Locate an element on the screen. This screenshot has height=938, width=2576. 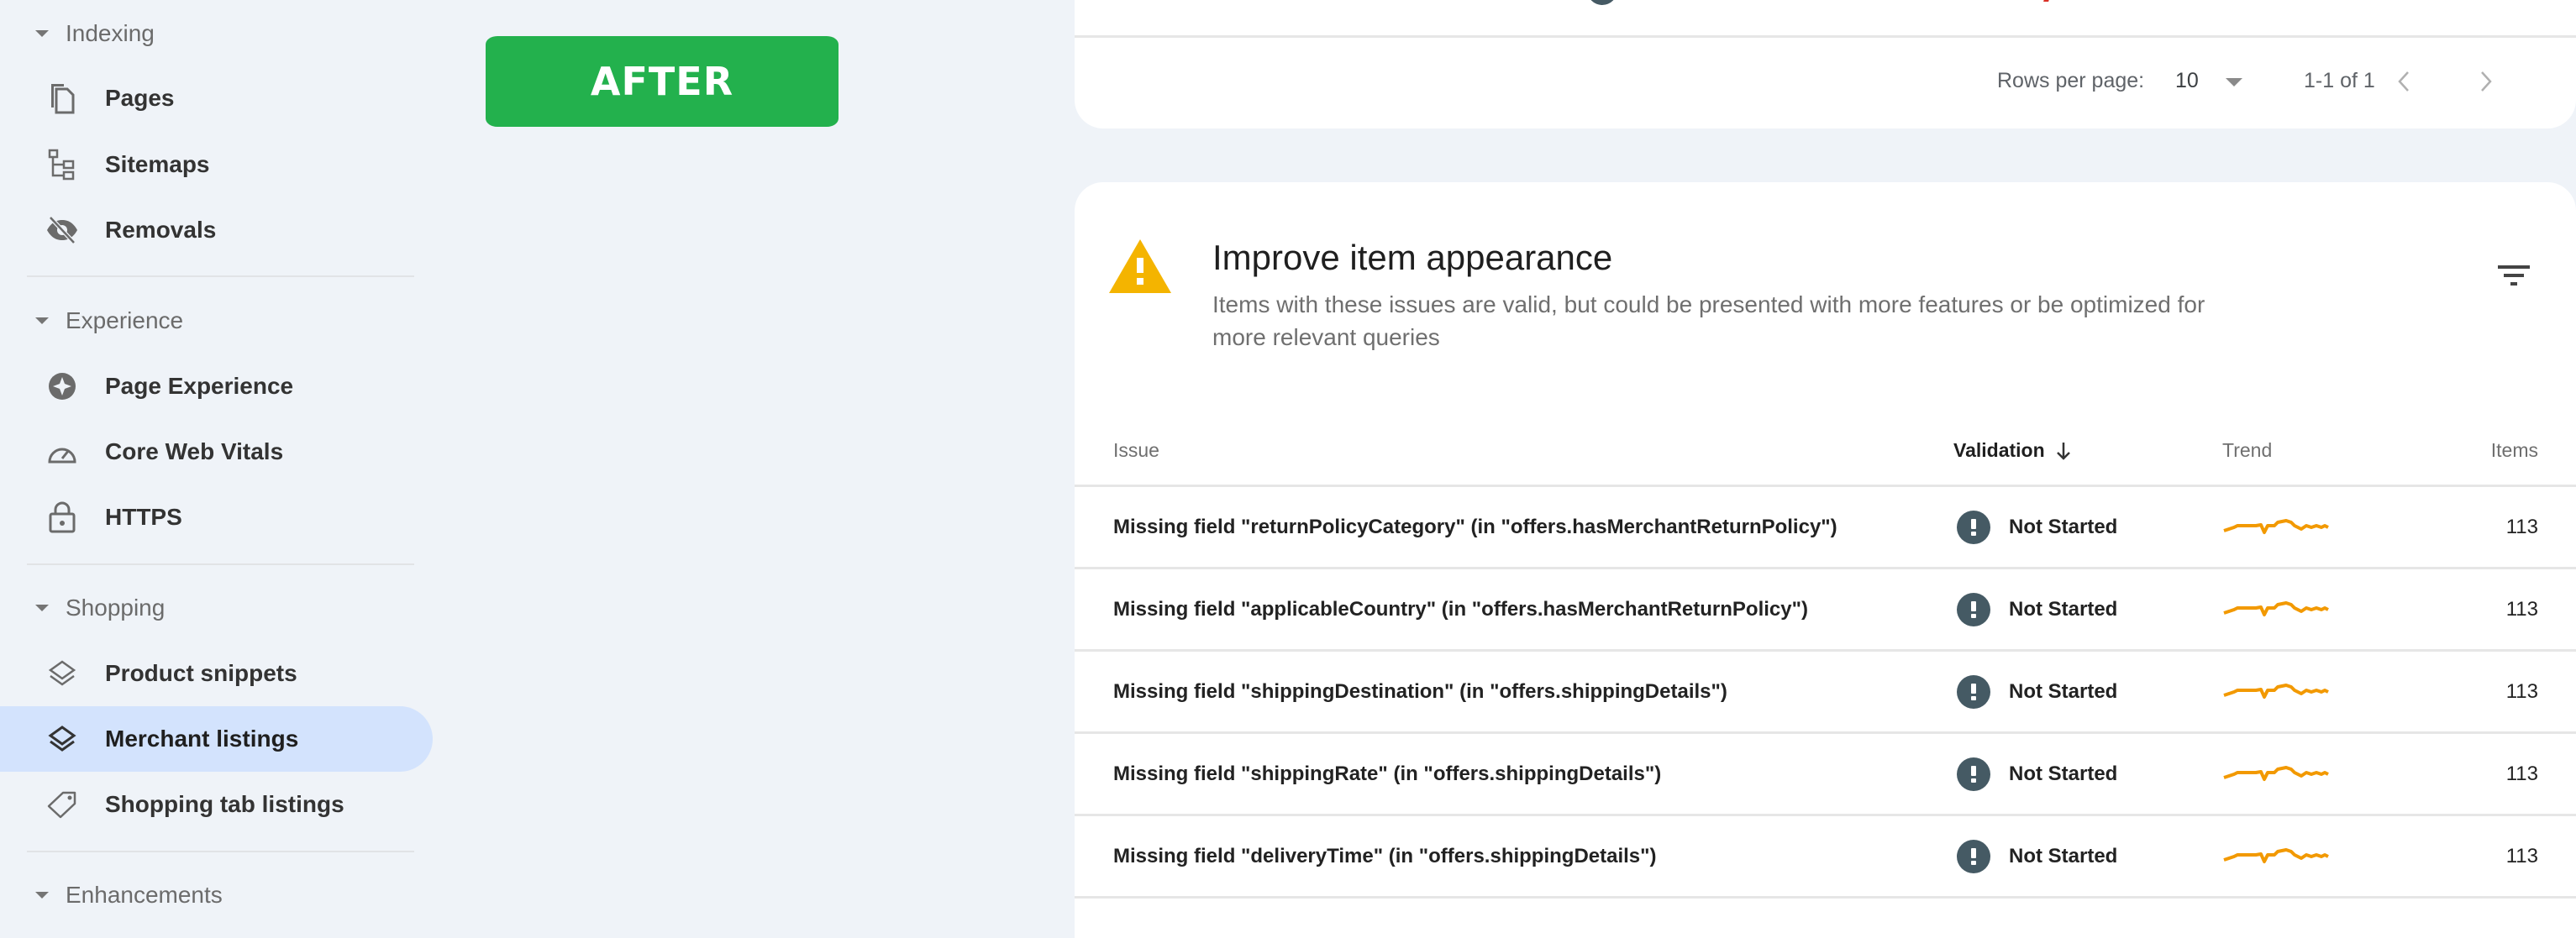
sidebar-item-merchant-listings: Merchant listings is located at coordinates (216, 739).